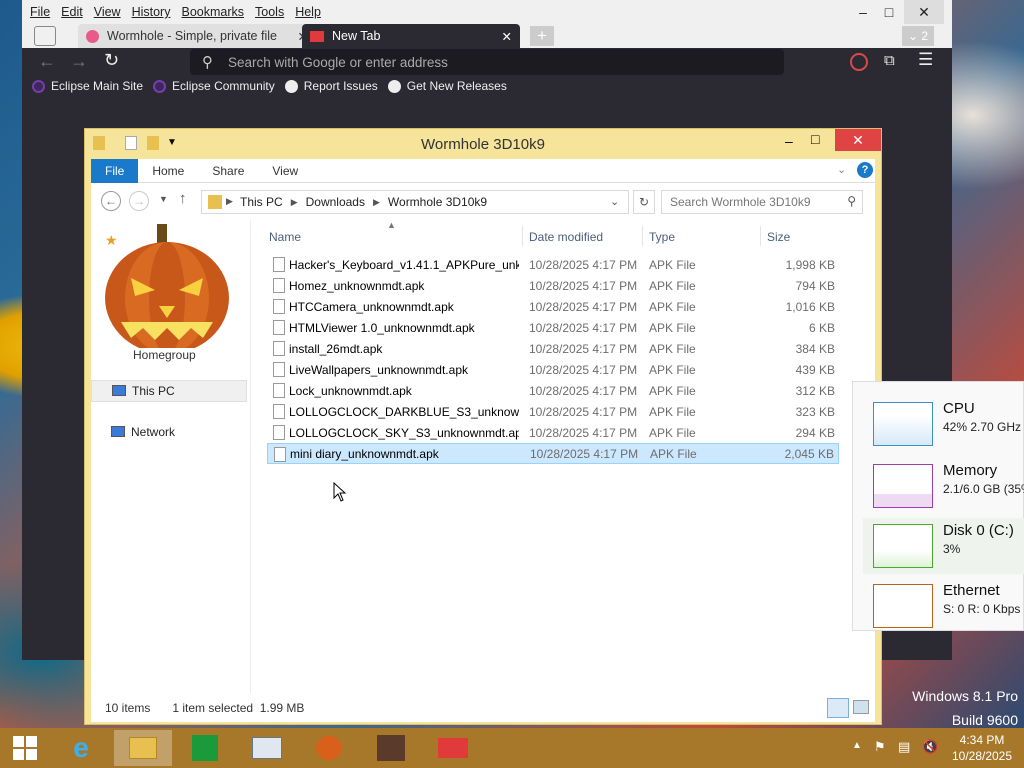 This screenshot has width=1024, height=768. What do you see at coordinates (269, 12) in the screenshot?
I see `menu-tools: Tools` at bounding box center [269, 12].